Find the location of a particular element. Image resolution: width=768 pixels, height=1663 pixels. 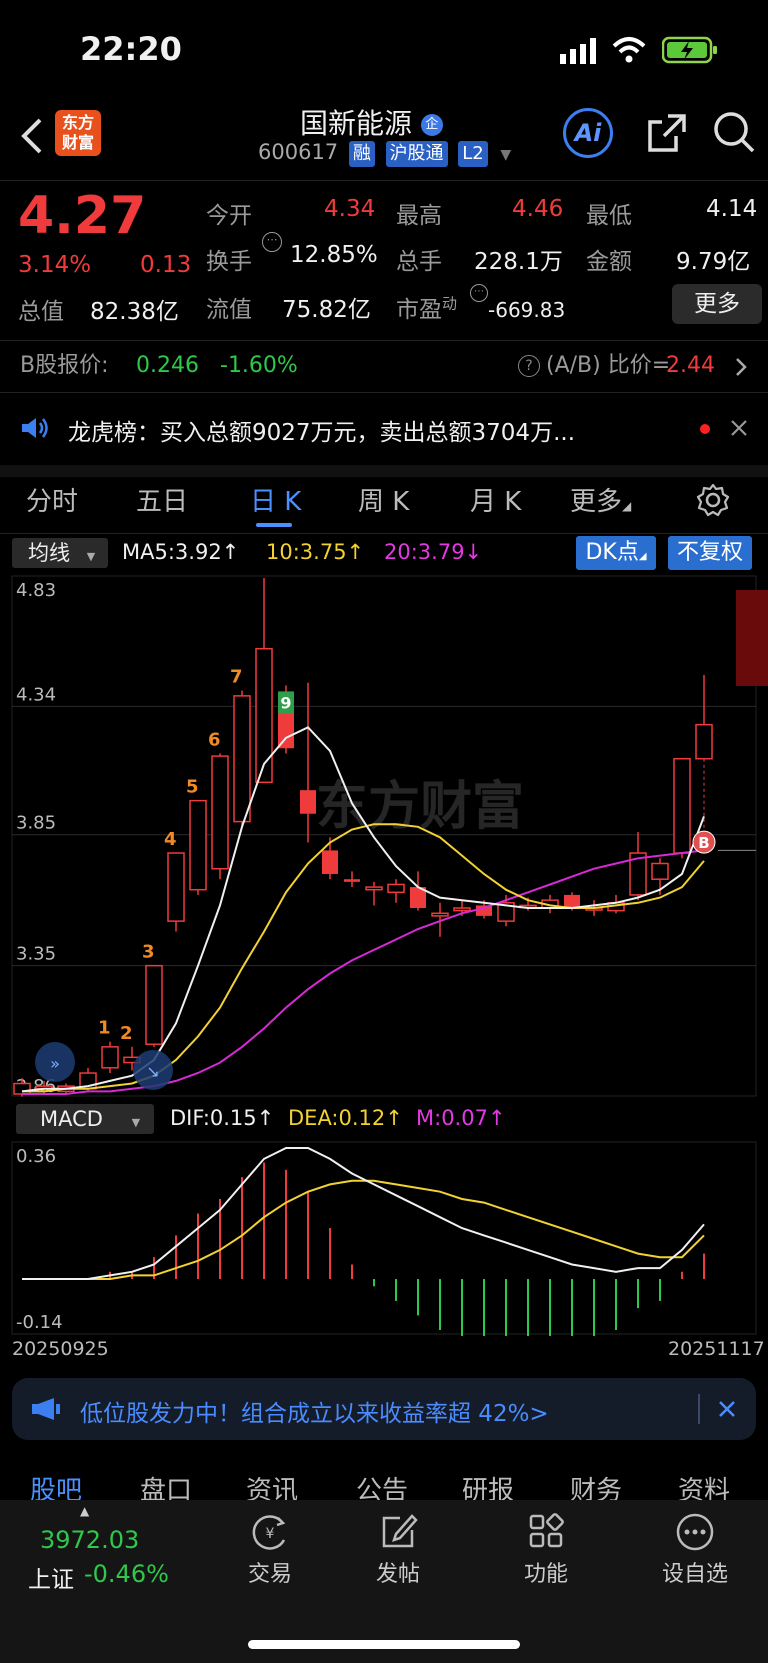

ma-selector: 均线 ▼ is located at coordinates (60, 553).